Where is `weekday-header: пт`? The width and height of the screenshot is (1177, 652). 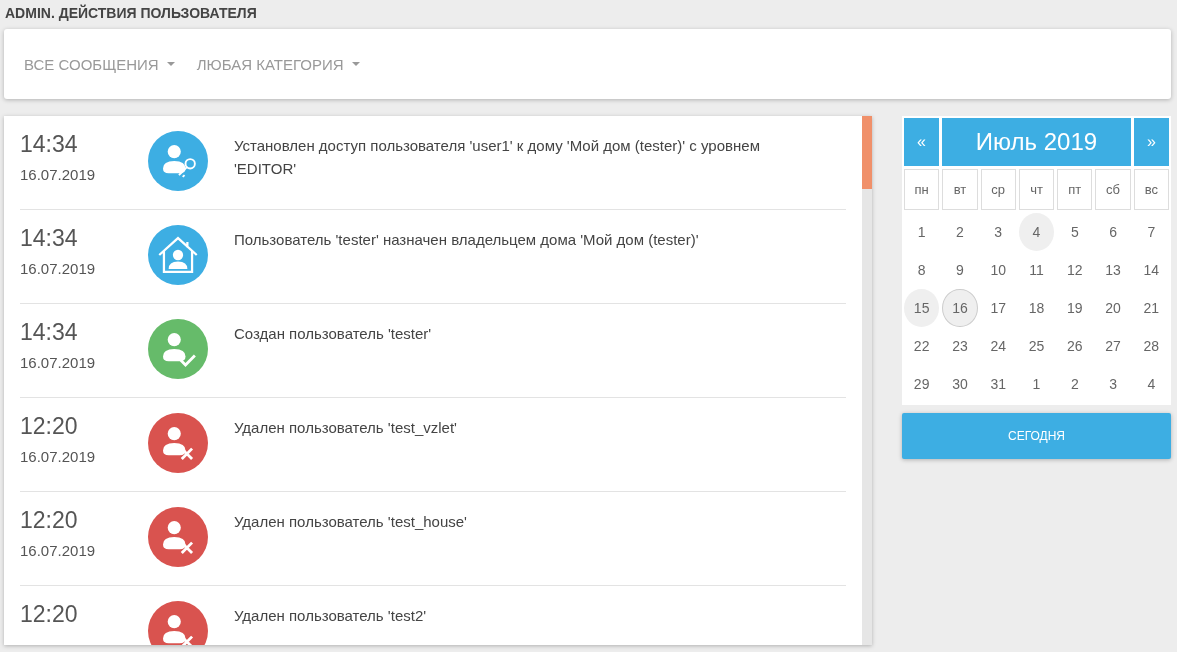
weekday-header: пт is located at coordinates (1075, 189).